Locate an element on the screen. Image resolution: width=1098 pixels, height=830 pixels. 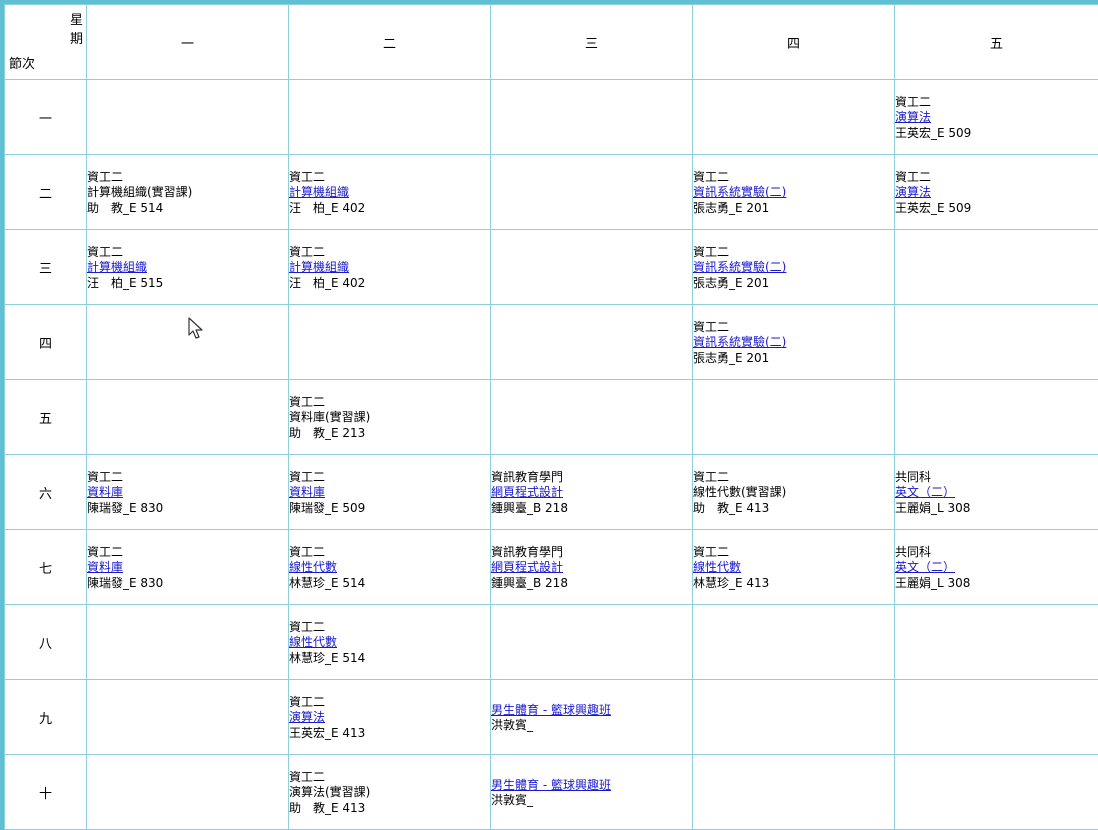
course-entry: 共同科 英文（二） 王麗娟_L 308 is located at coordinates (996, 567).